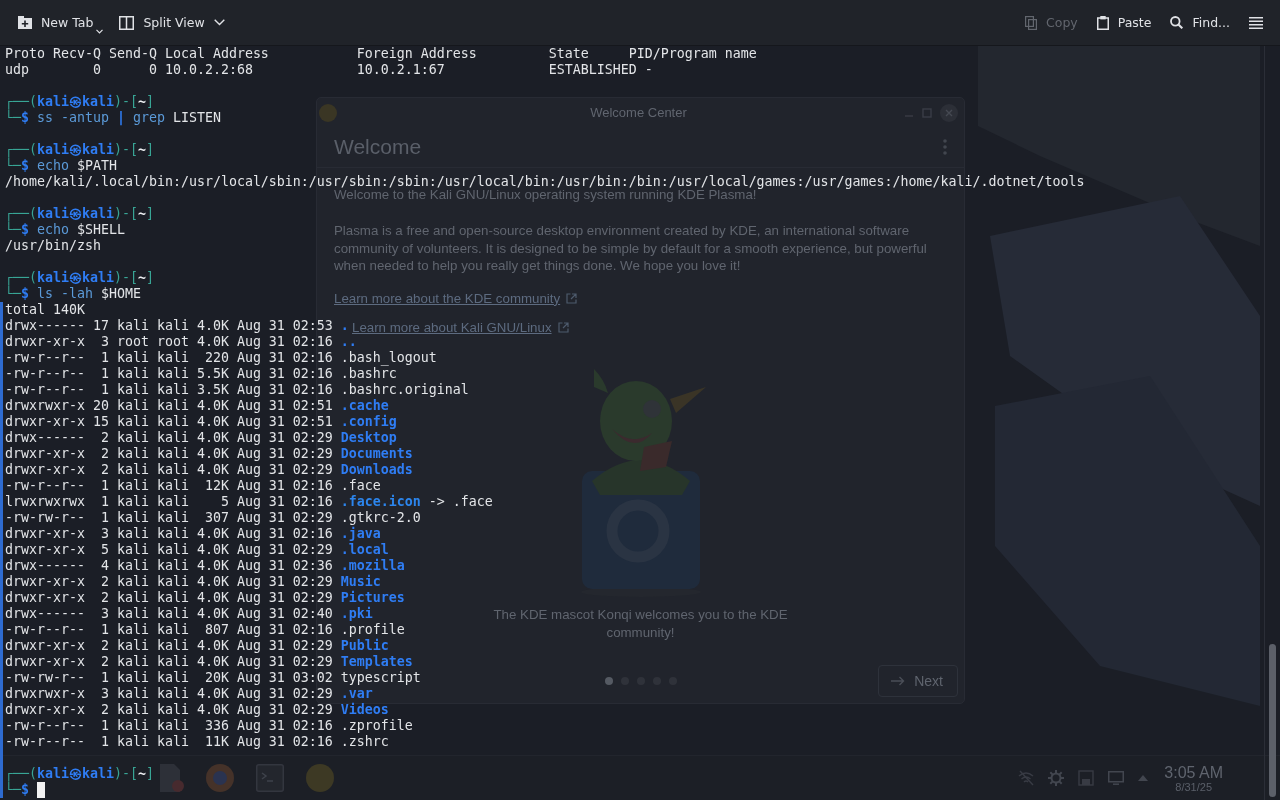 The image size is (1280, 800). I want to click on listing-line: drwxr-xr-x 2 kali kali 4.0K Aug 31 02:29 Downloads, so click(209, 470).